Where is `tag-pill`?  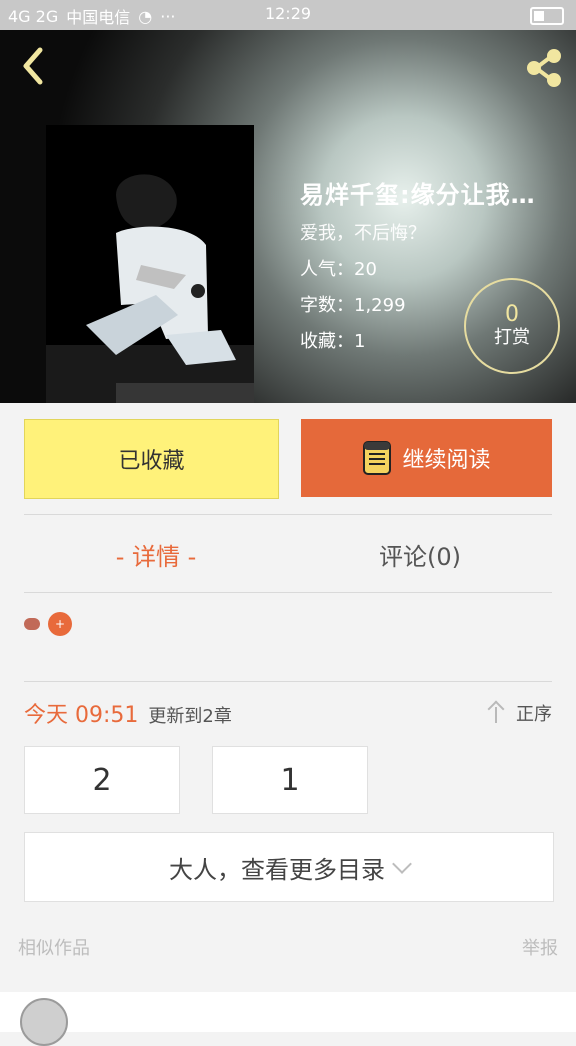
tag-pill is located at coordinates (32, 624).